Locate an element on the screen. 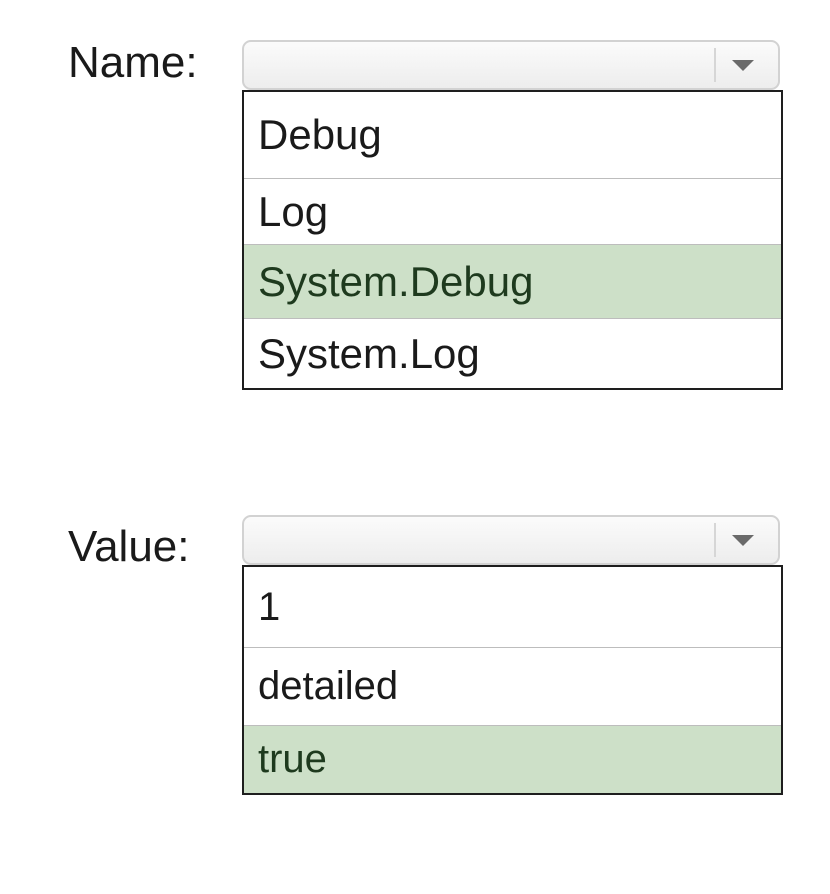 This screenshot has width=830, height=894. name-option-system-debug: System.Debug is located at coordinates (512, 281).